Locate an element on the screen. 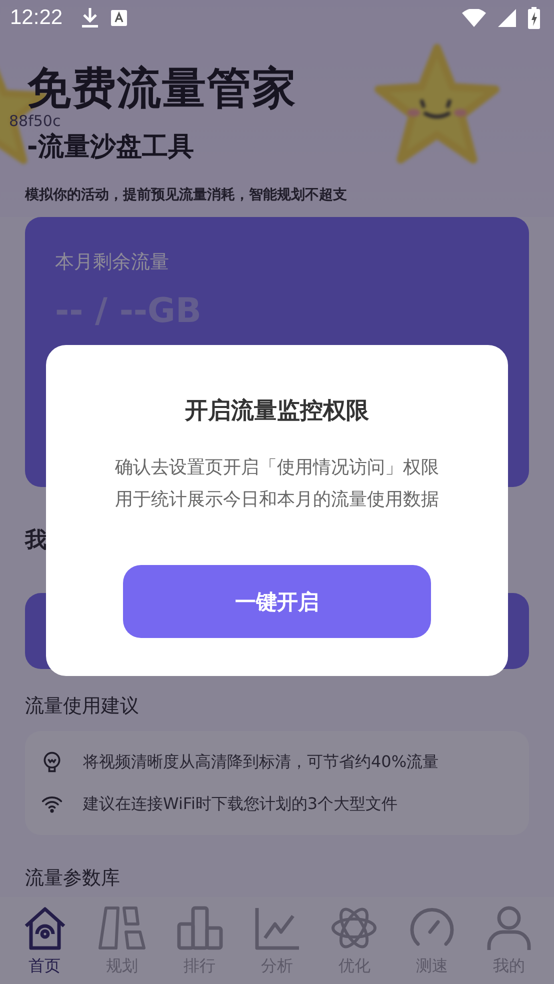 The width and height of the screenshot is (554, 984). tagline: 模拟你的活动，提前预见流量消耗，智能规划不超支 is located at coordinates (186, 195).